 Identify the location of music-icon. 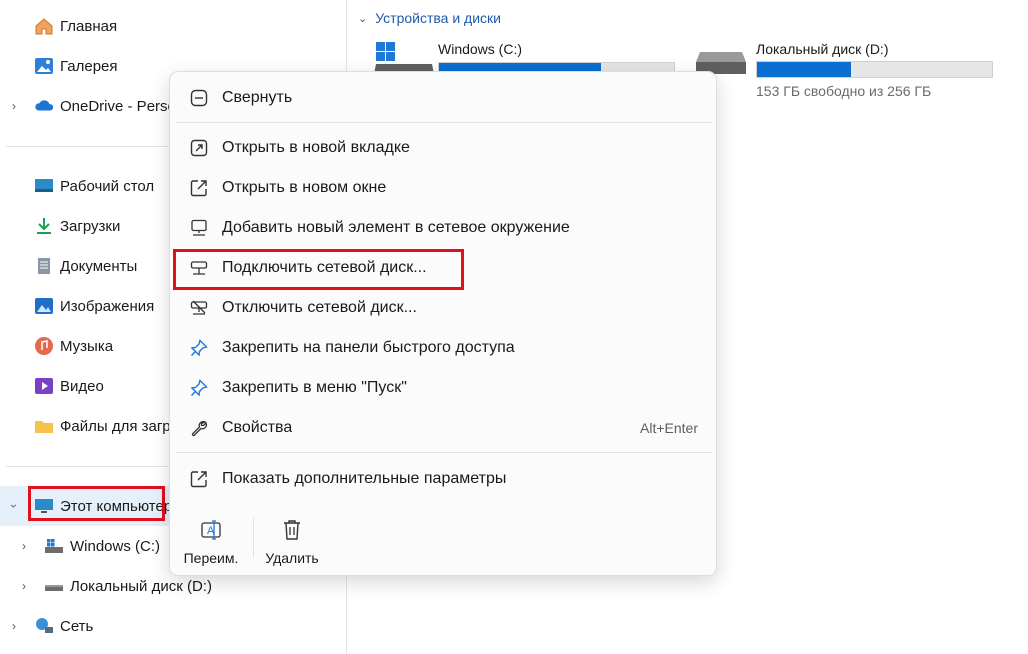
(44, 346).